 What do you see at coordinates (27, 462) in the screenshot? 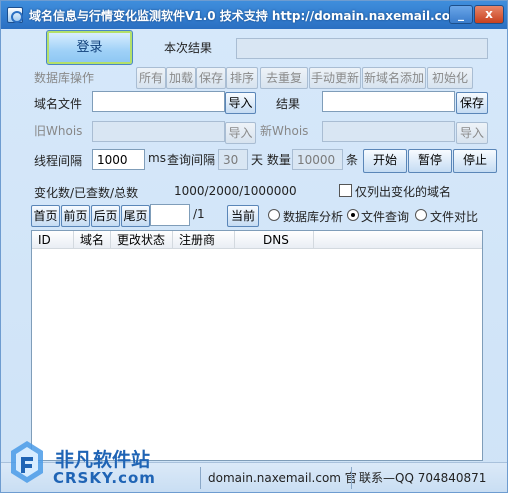
I see `crsky-logo-icon` at bounding box center [27, 462].